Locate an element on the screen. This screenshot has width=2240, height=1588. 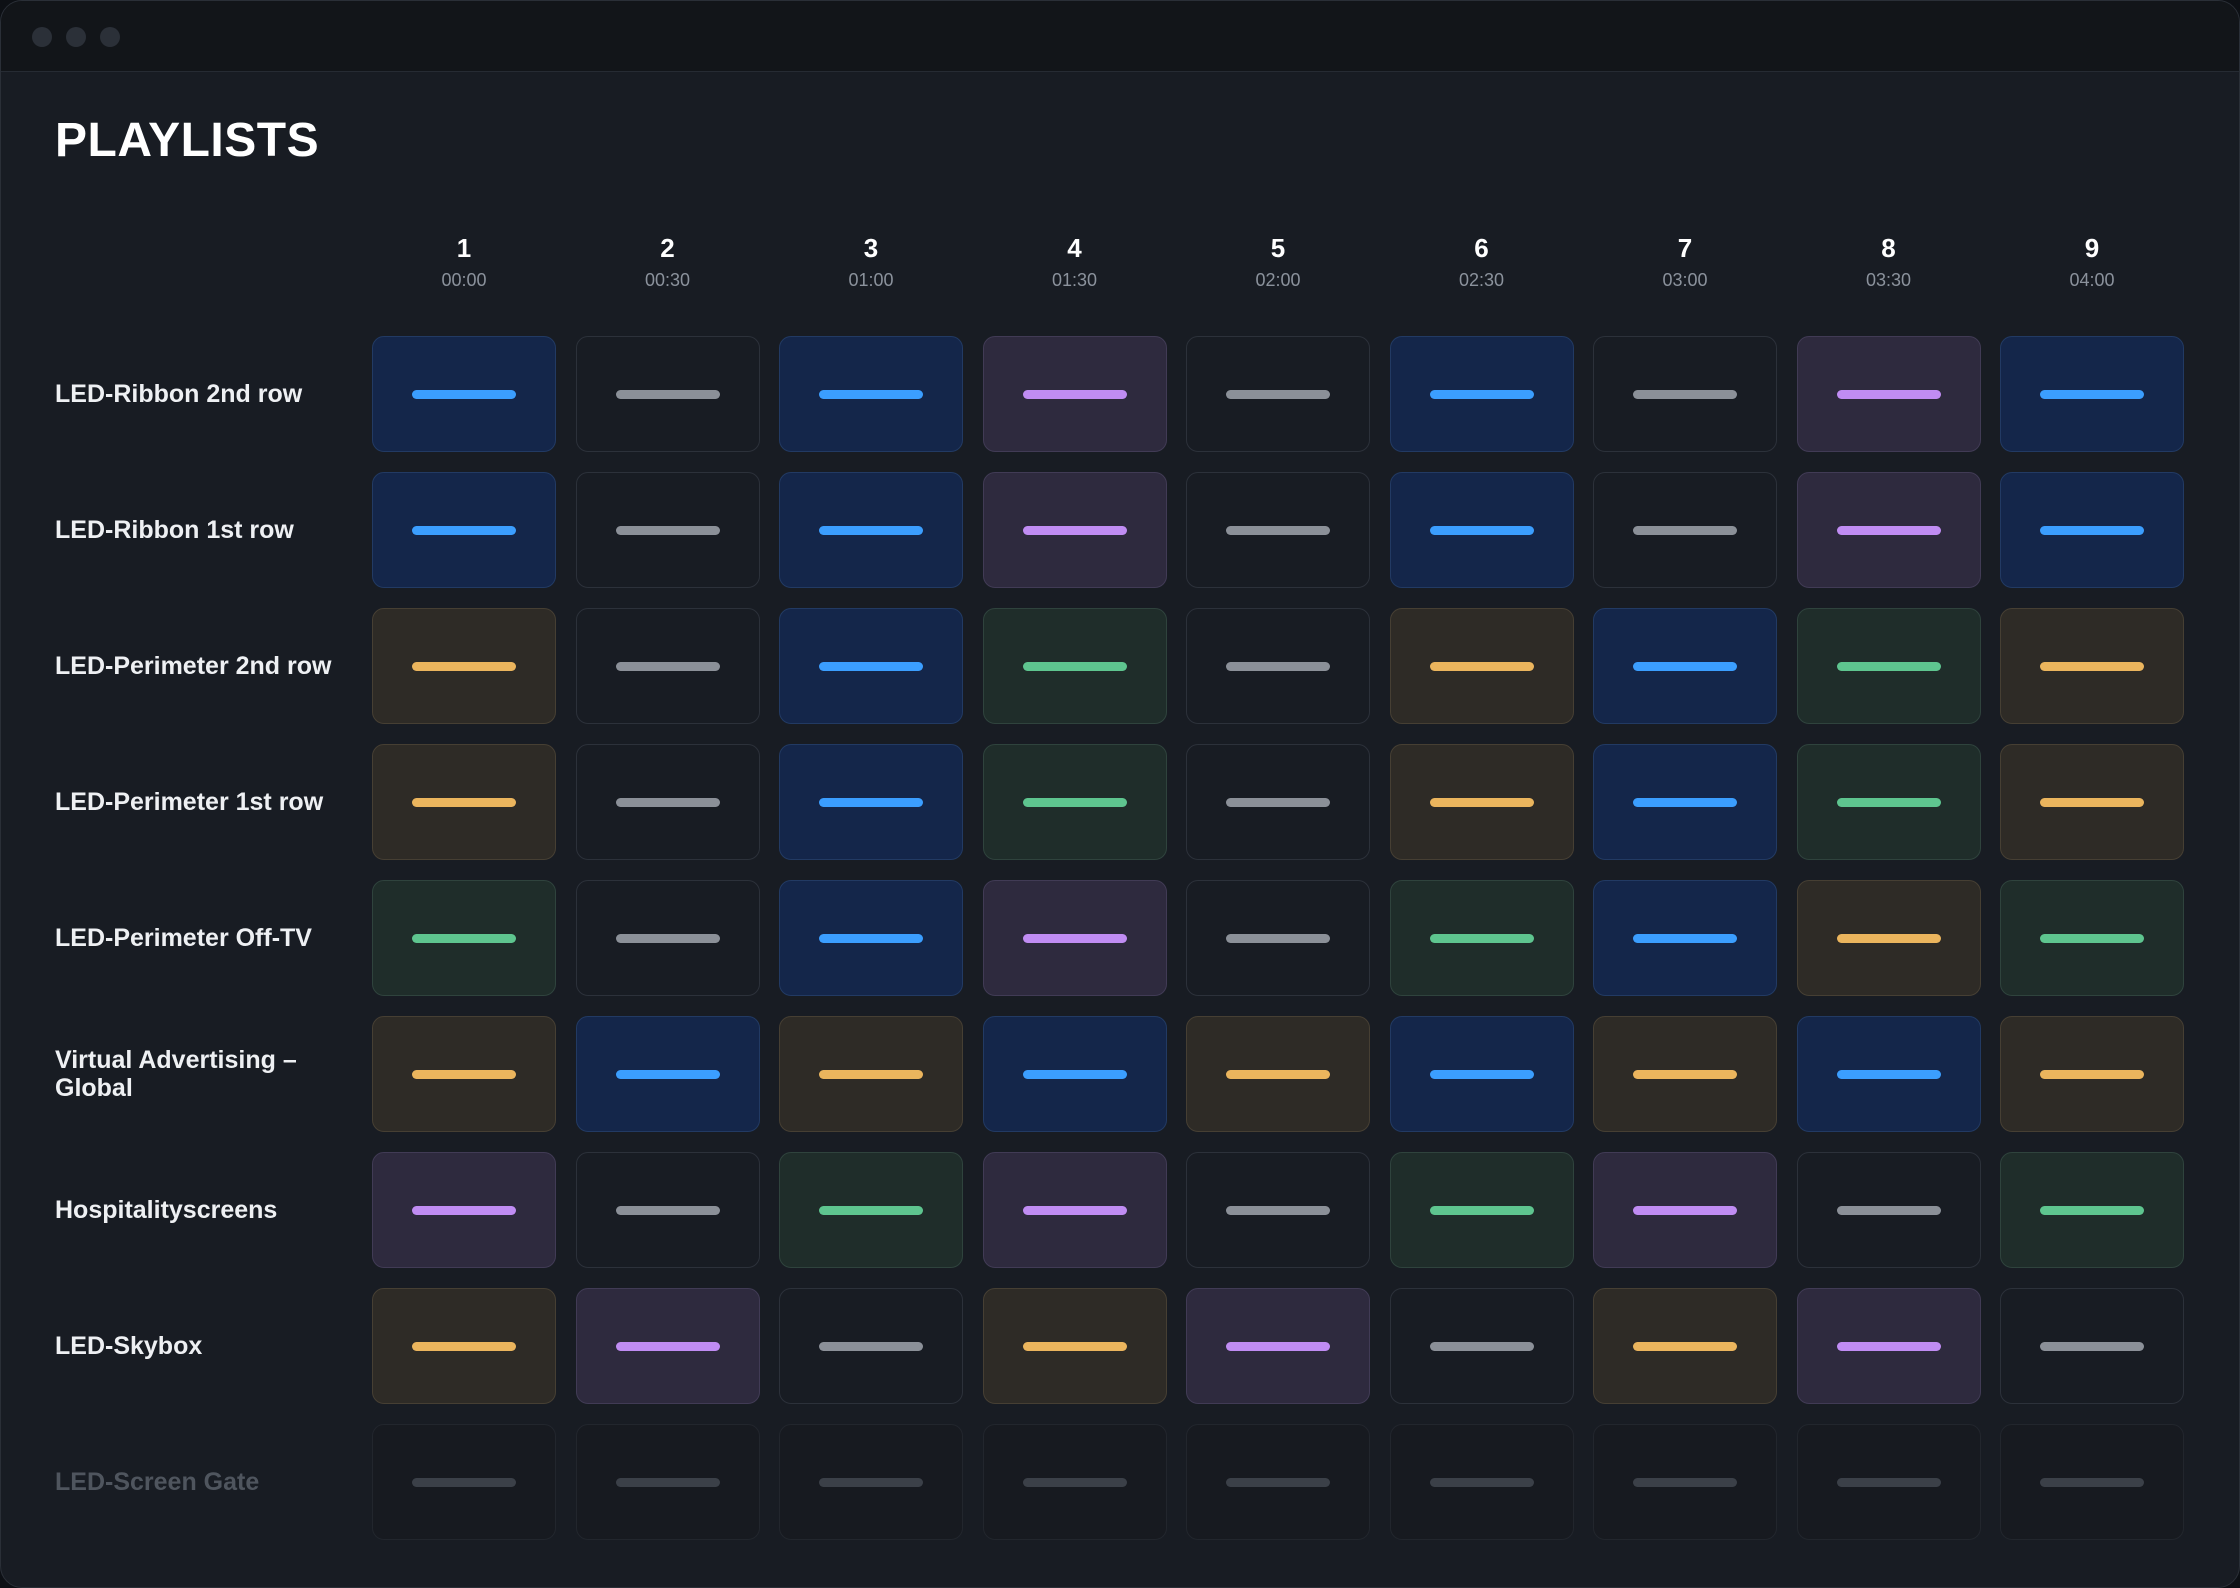
row-label: LED-Skybox is located at coordinates (129, 1346).